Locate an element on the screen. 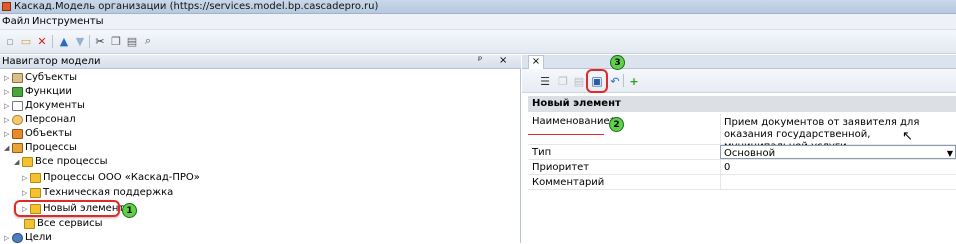 This screenshot has height=244, width=956. priority-field: 0 is located at coordinates (838, 167).